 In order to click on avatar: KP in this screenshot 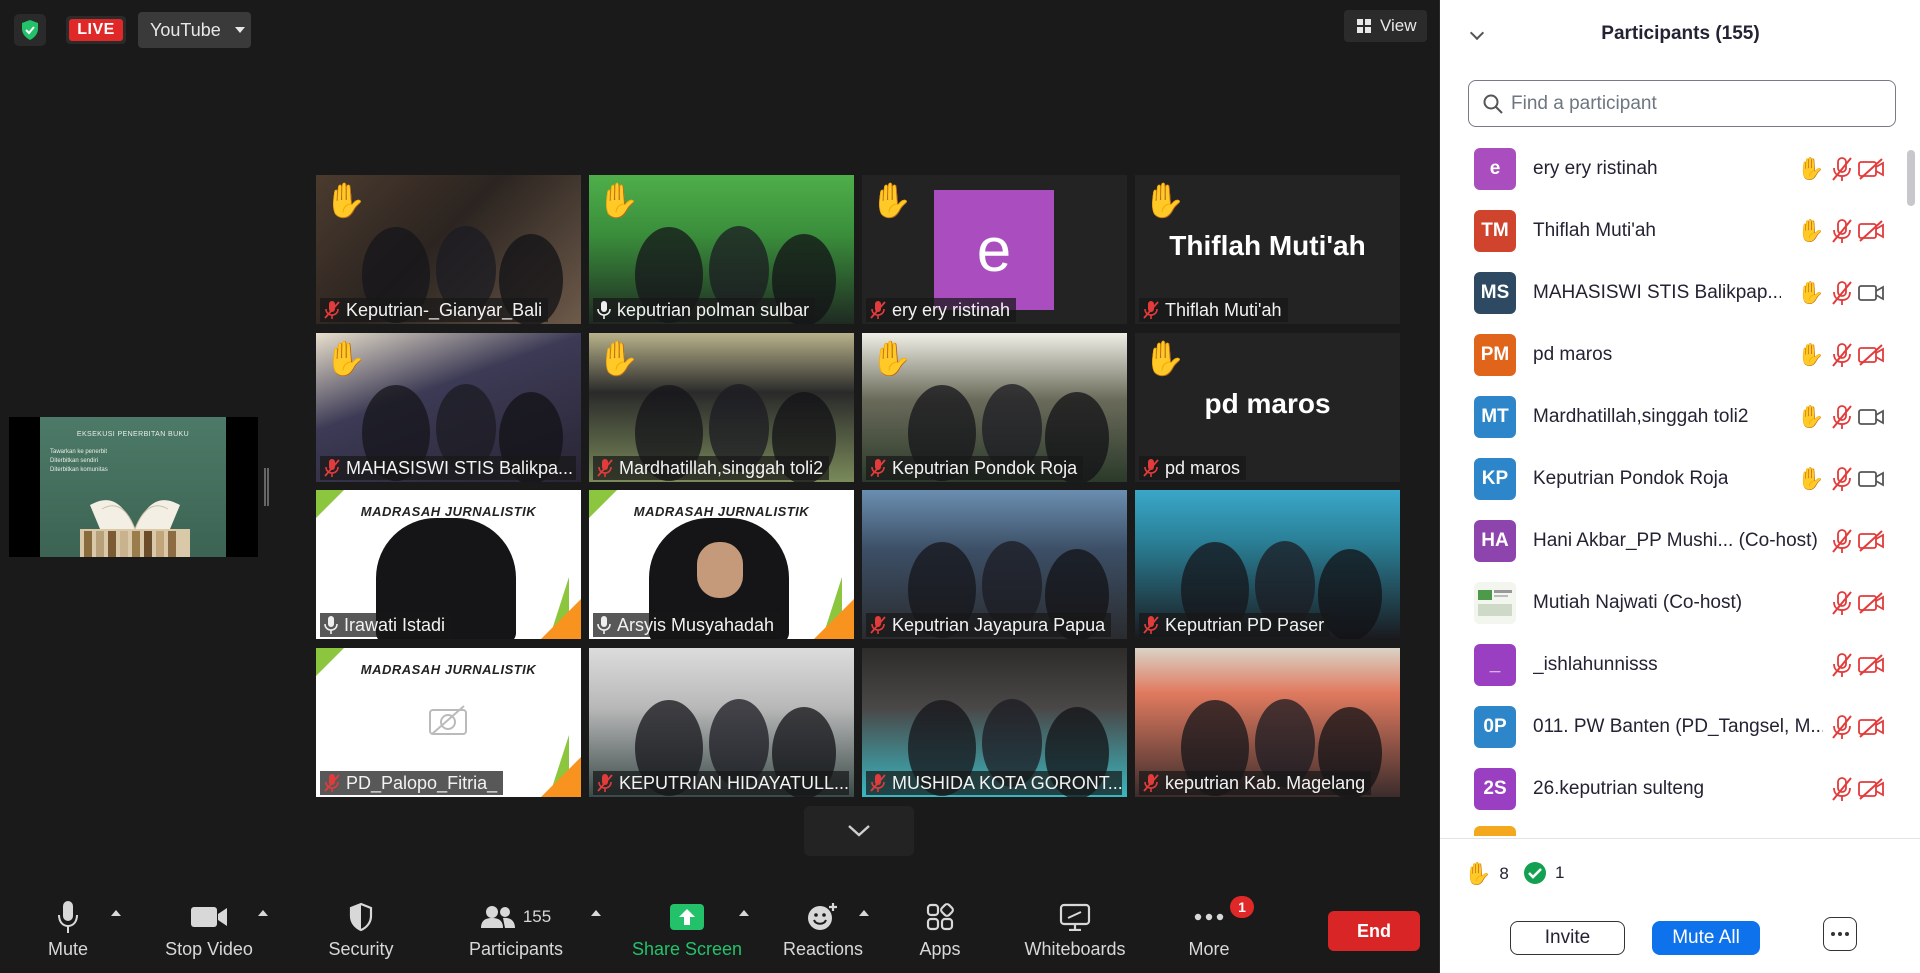, I will do `click(1495, 479)`.